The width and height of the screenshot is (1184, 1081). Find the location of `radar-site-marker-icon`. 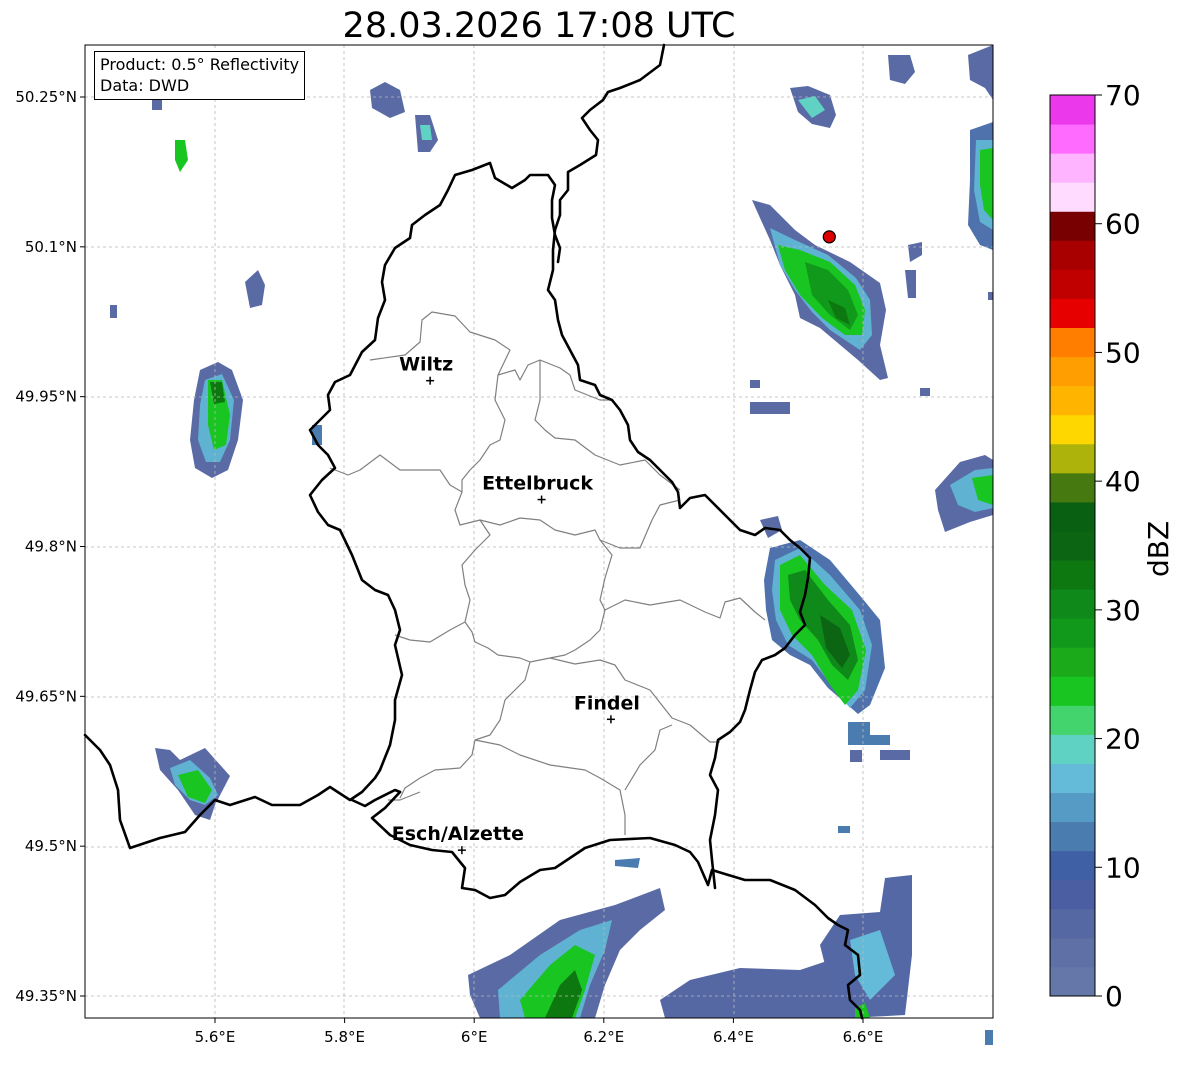

radar-site-marker-icon is located at coordinates (829, 237).